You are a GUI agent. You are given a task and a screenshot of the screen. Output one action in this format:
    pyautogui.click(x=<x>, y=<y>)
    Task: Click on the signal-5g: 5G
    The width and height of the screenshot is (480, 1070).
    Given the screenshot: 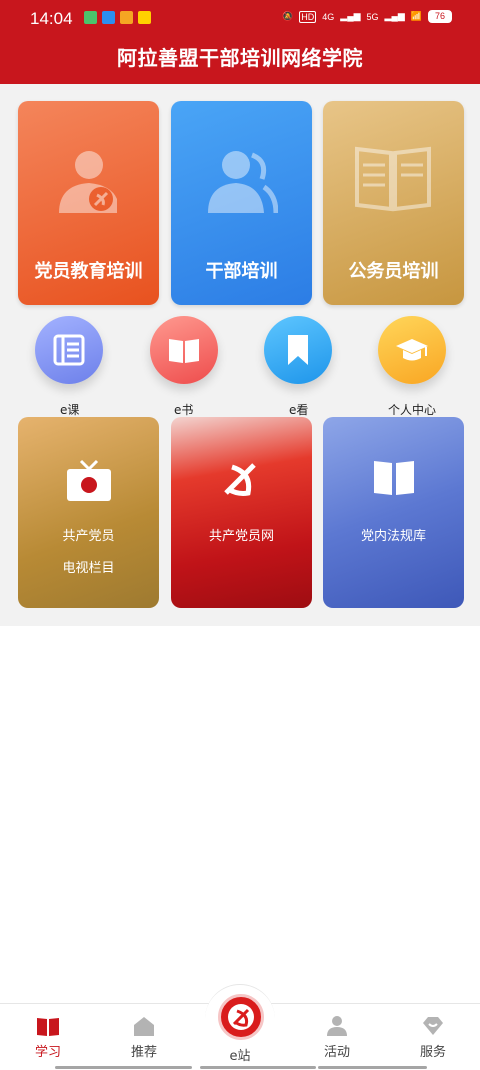 What is the action you would take?
    pyautogui.click(x=372, y=16)
    